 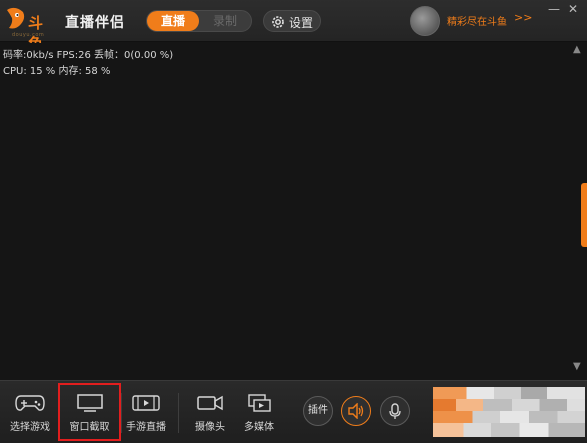 What do you see at coordinates (146, 403) in the screenshot?
I see `phone-play-icon` at bounding box center [146, 403].